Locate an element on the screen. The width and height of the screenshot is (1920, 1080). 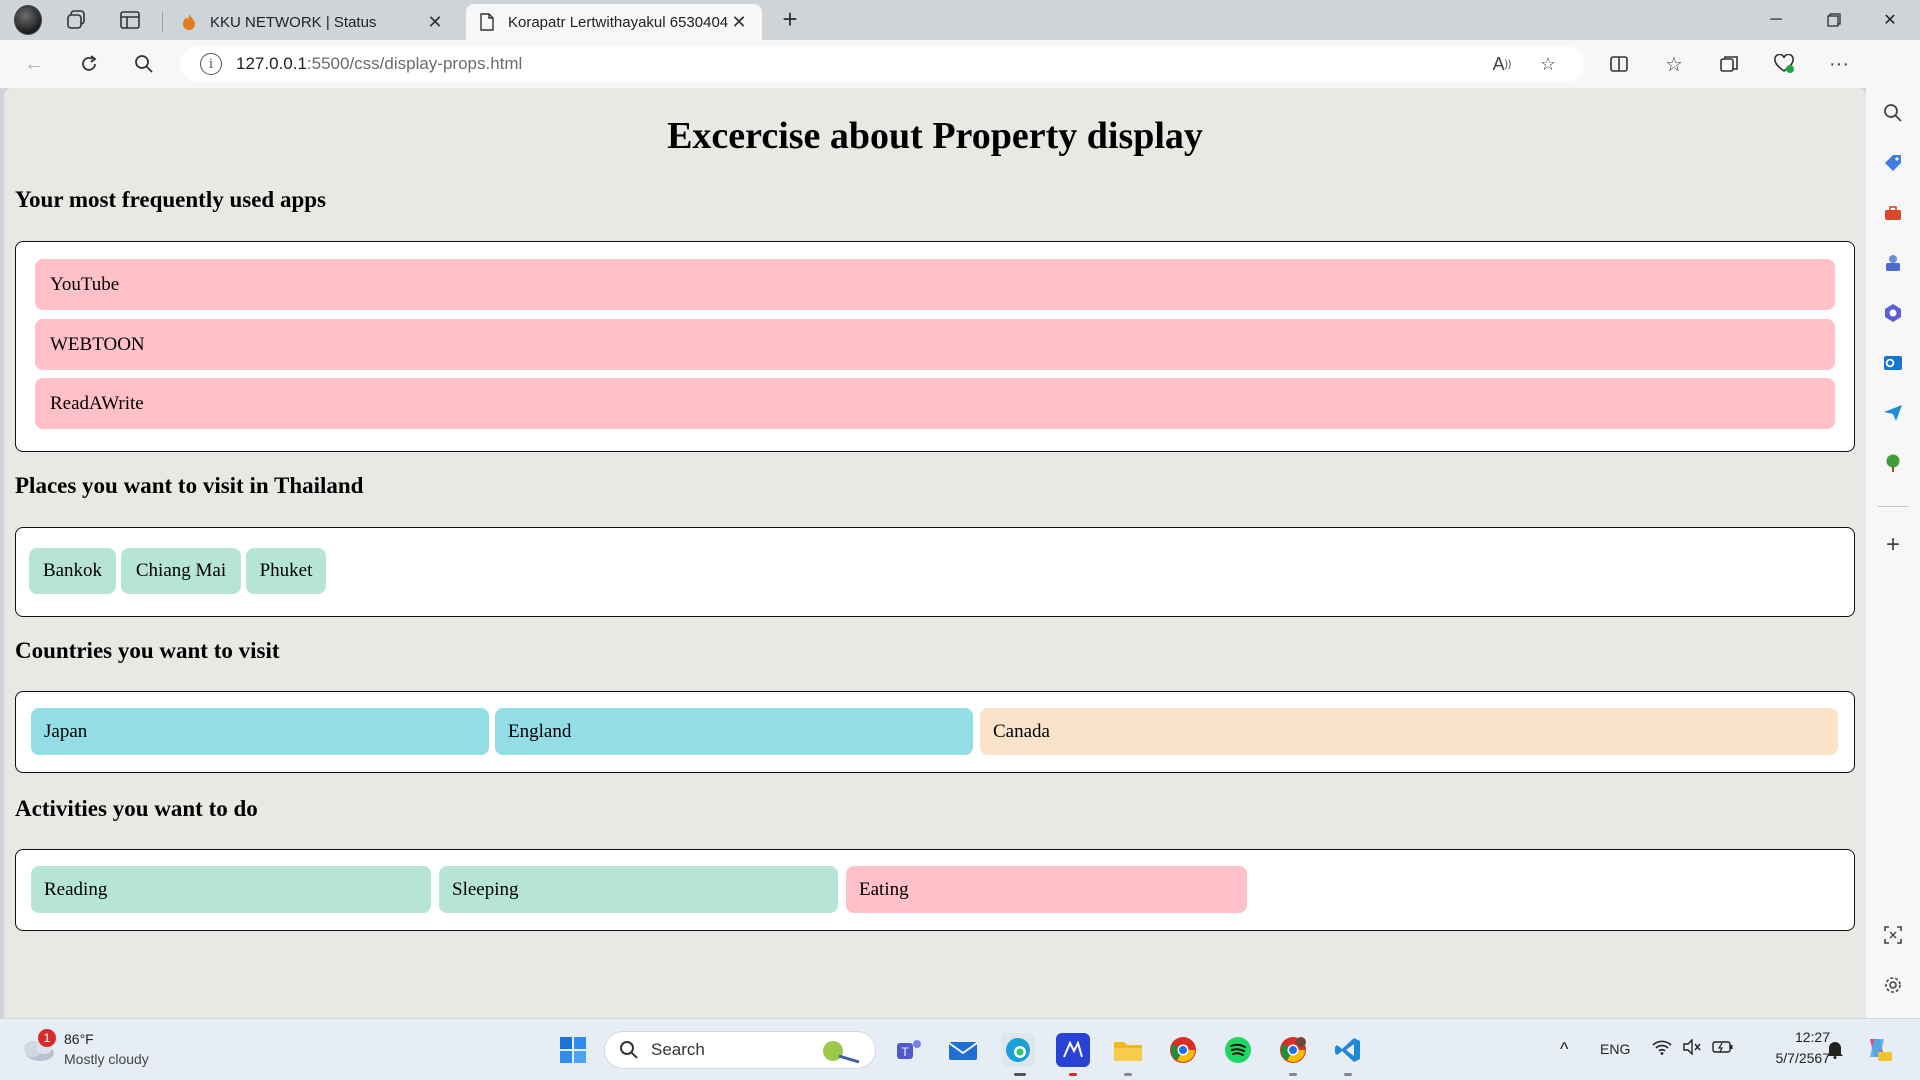
weather-description: Mostly cloudy is located at coordinates (106, 1059).